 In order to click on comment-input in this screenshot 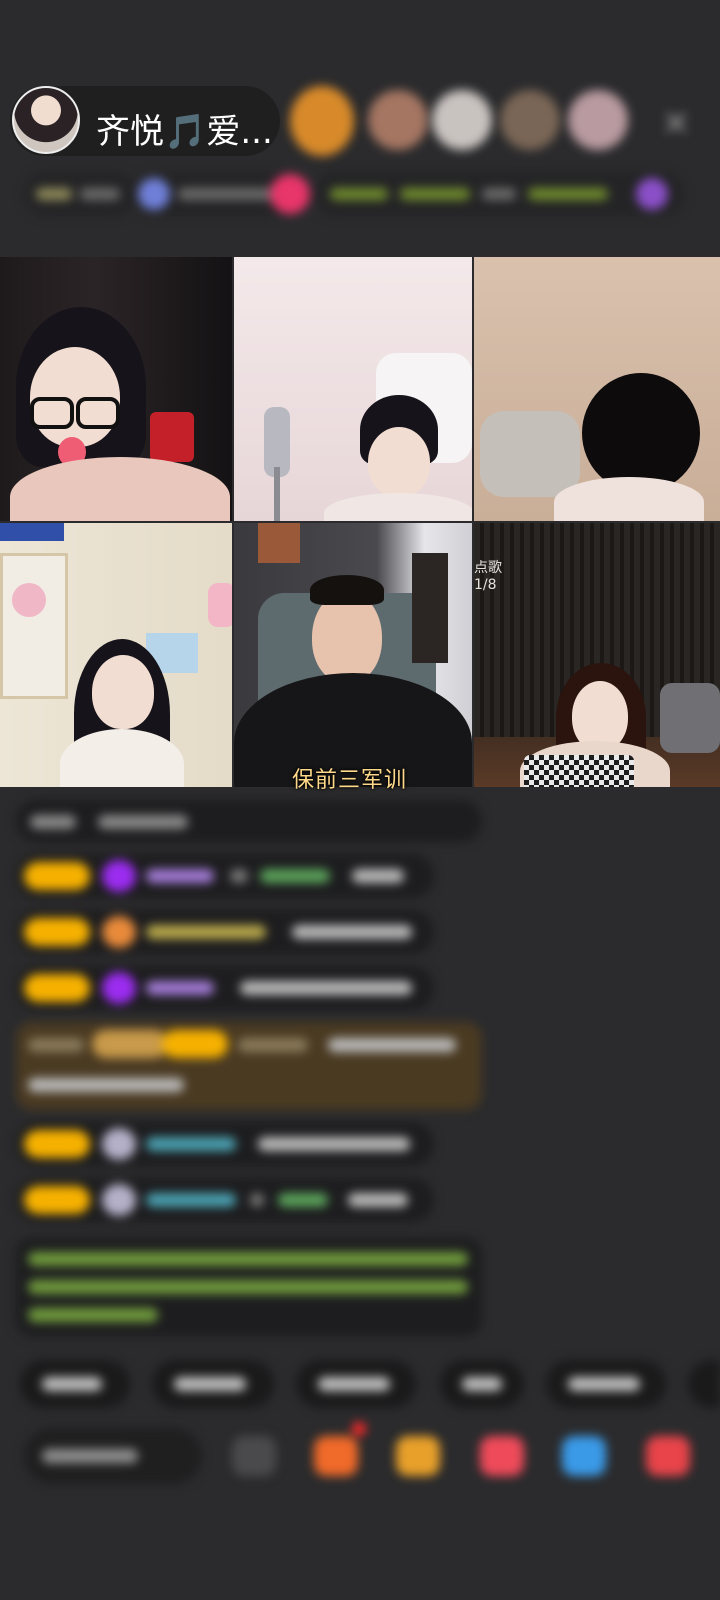, I will do `click(113, 1456)`.